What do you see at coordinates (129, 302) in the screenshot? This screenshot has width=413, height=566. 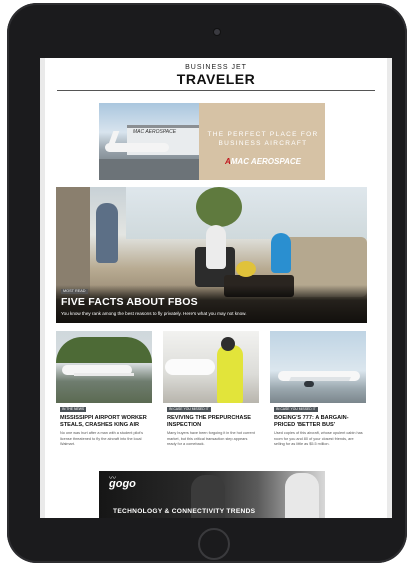 I see `hero-title: FIVE FACTS ABOUT FBOS` at bounding box center [129, 302].